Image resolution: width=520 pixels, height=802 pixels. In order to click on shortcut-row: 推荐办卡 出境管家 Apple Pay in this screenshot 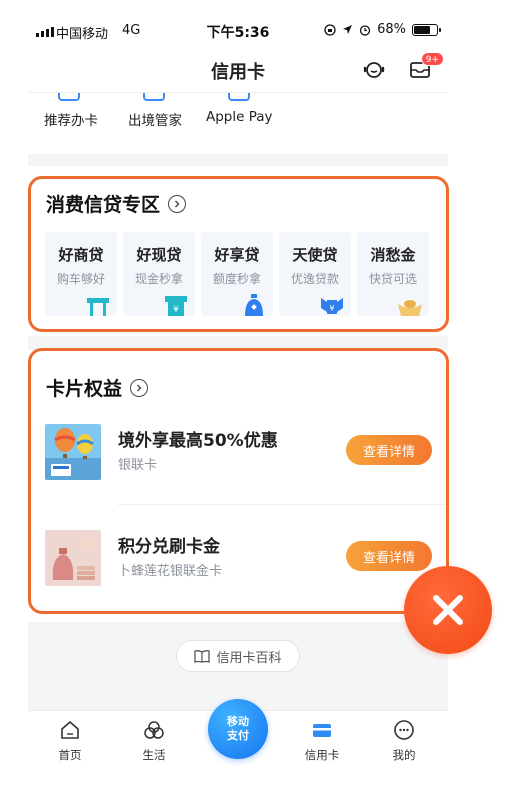, I will do `click(238, 123)`.